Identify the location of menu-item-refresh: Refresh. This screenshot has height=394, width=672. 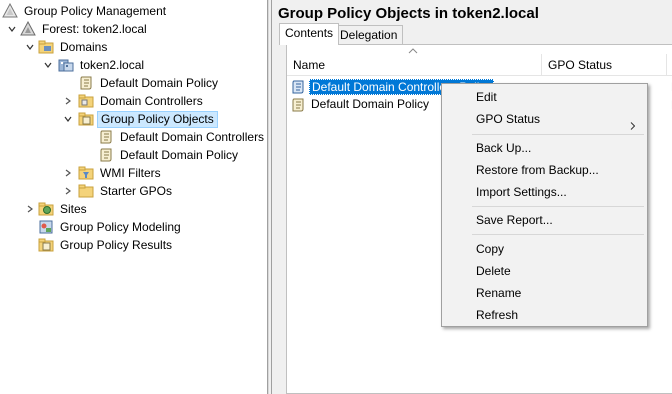
(544, 315).